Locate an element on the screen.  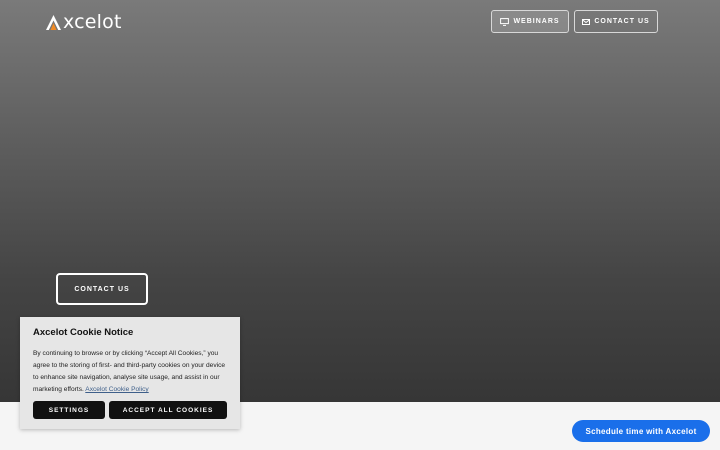
cookie-actions: SETTINGS ACCEPT ALL COOKIES is located at coordinates (130, 410).